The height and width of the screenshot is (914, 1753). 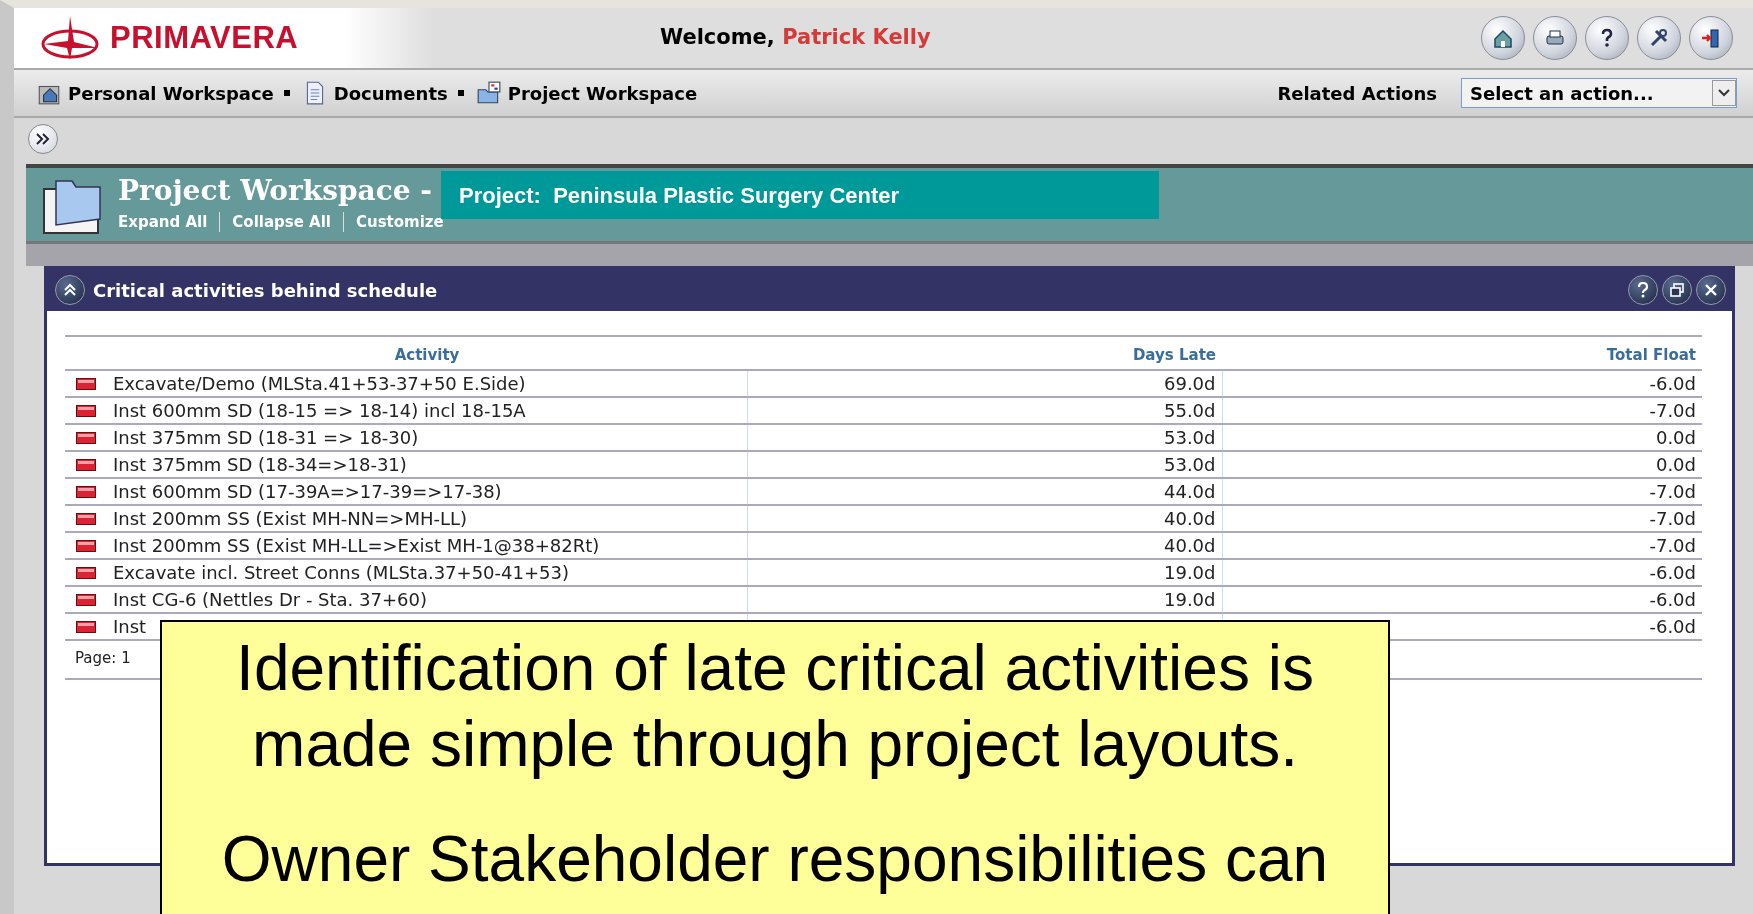 I want to click on chevron-up-icon, so click(x=70, y=290).